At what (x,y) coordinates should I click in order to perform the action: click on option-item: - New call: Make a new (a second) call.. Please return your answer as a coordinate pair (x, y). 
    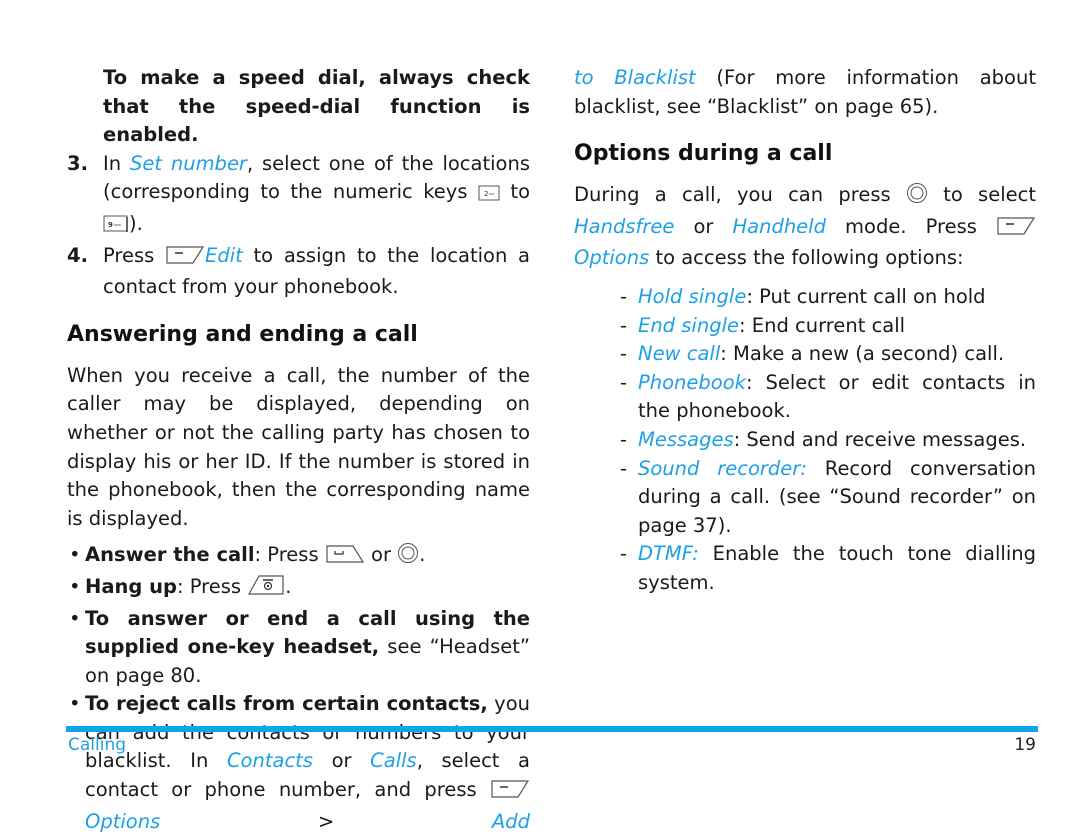
    Looking at the image, I should click on (805, 354).